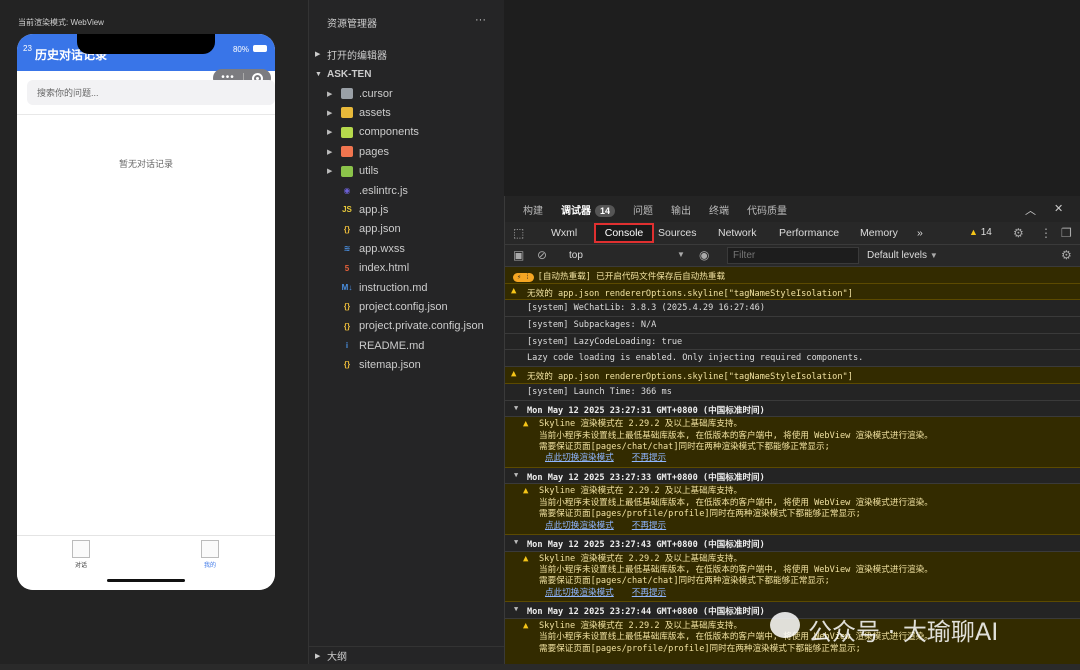  I want to click on tree-item-label: project.config.json, so click(403, 306).